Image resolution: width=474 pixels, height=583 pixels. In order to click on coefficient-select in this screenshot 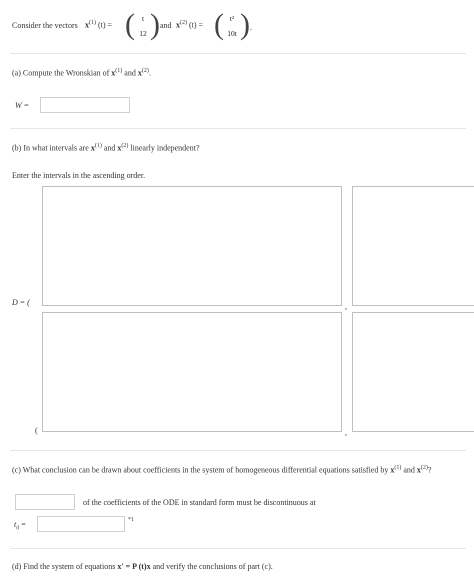, I will do `click(45, 502)`.